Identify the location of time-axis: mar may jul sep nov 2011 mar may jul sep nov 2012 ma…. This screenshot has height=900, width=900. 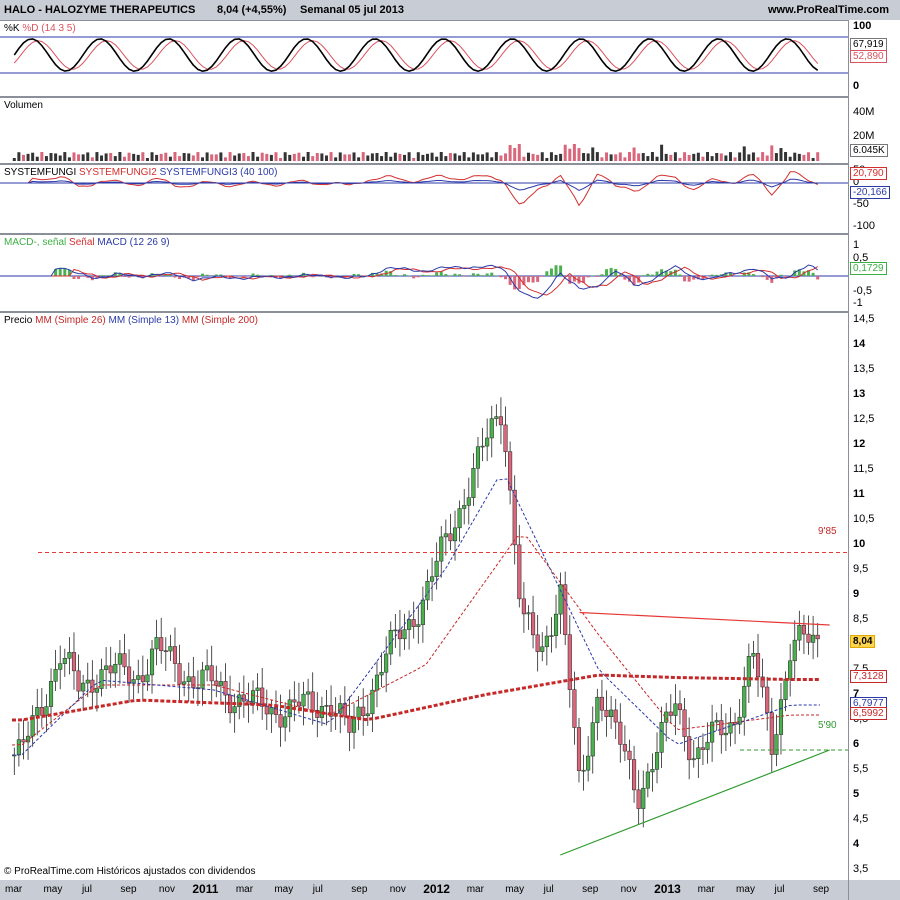
(424, 890).